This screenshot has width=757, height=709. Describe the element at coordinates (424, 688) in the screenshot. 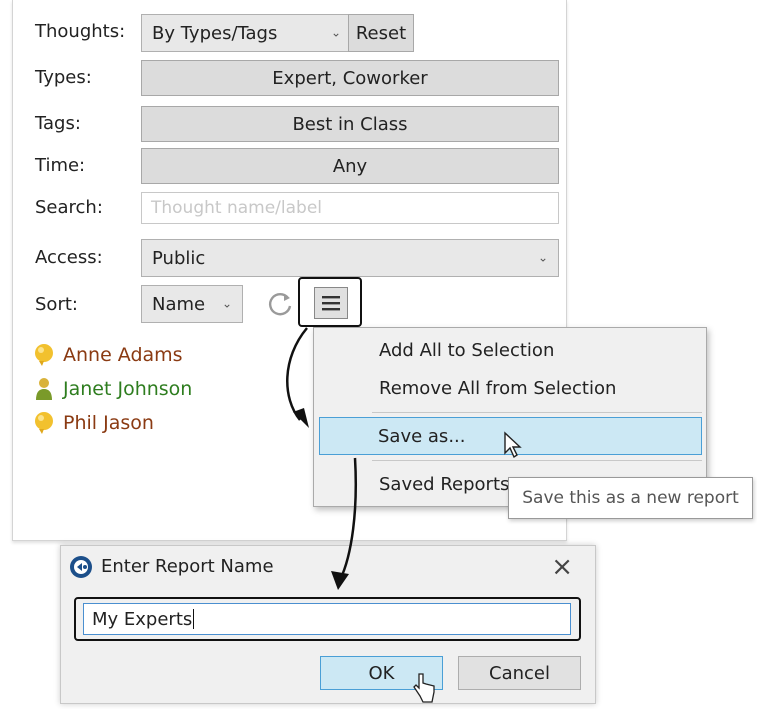

I see `hand-pointer-icon` at that location.